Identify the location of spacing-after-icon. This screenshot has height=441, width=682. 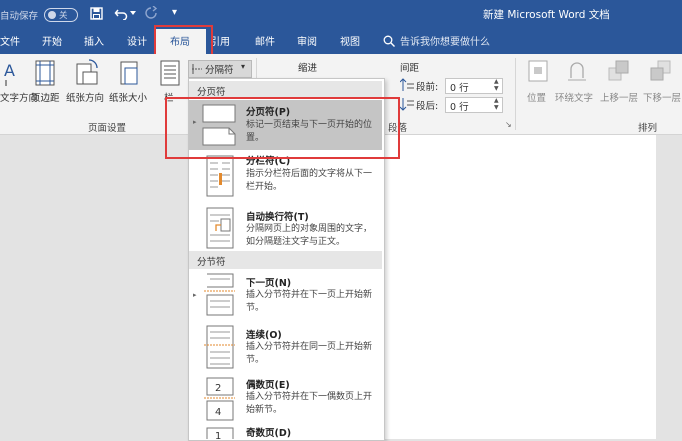
(407, 104).